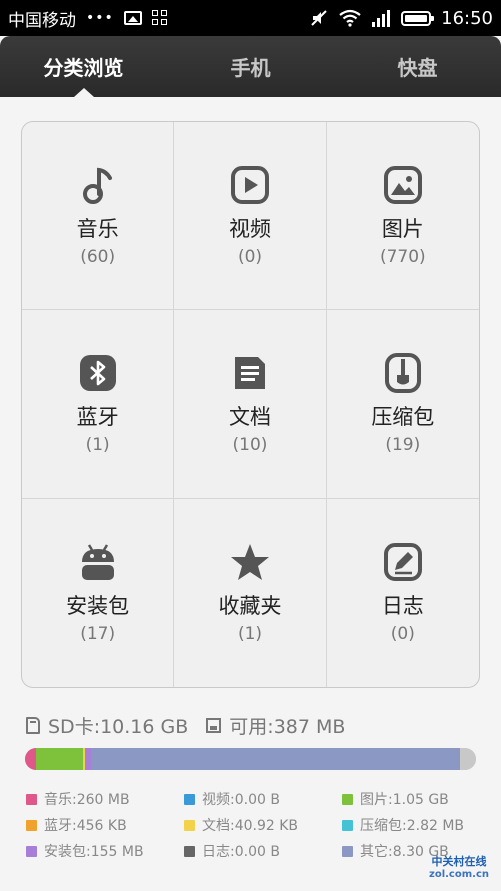 This screenshot has width=501, height=891. I want to click on category-logs: 日志 (0), so click(403, 593).